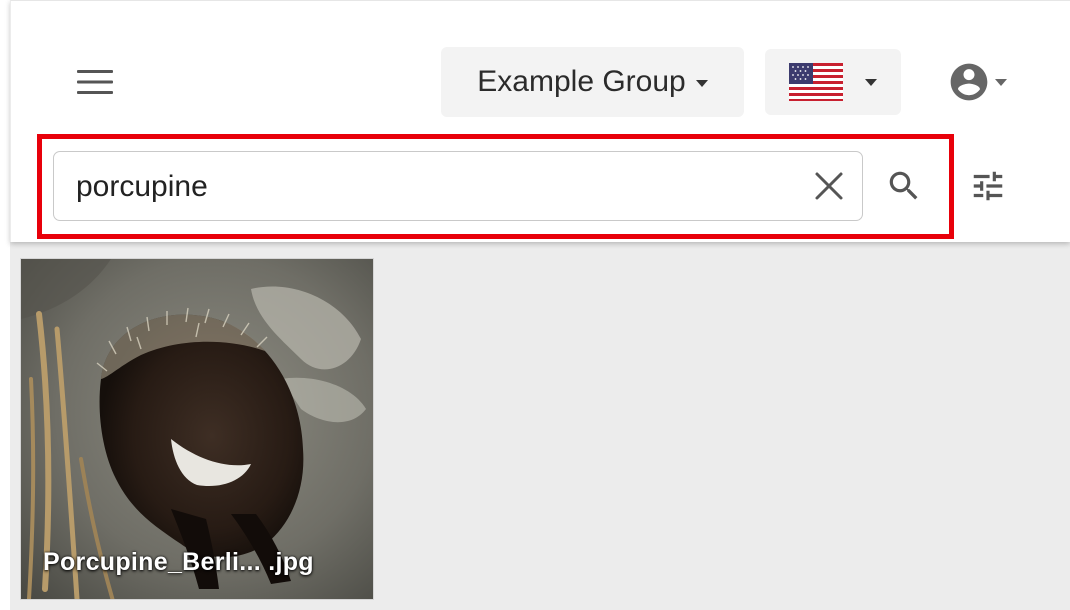  I want to click on search-button, so click(904, 186).